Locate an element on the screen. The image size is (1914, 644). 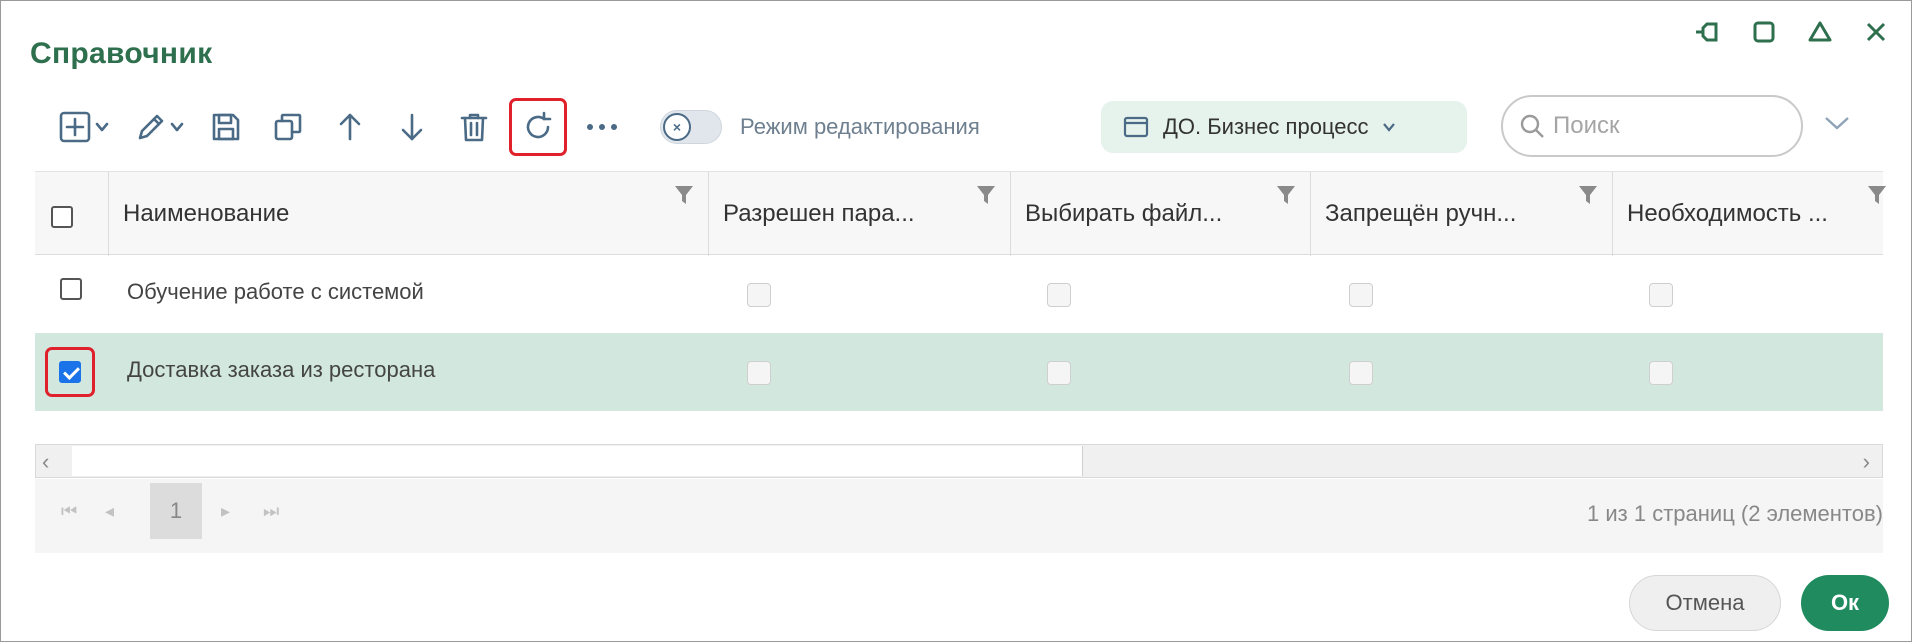
close-button is located at coordinates (1876, 32).